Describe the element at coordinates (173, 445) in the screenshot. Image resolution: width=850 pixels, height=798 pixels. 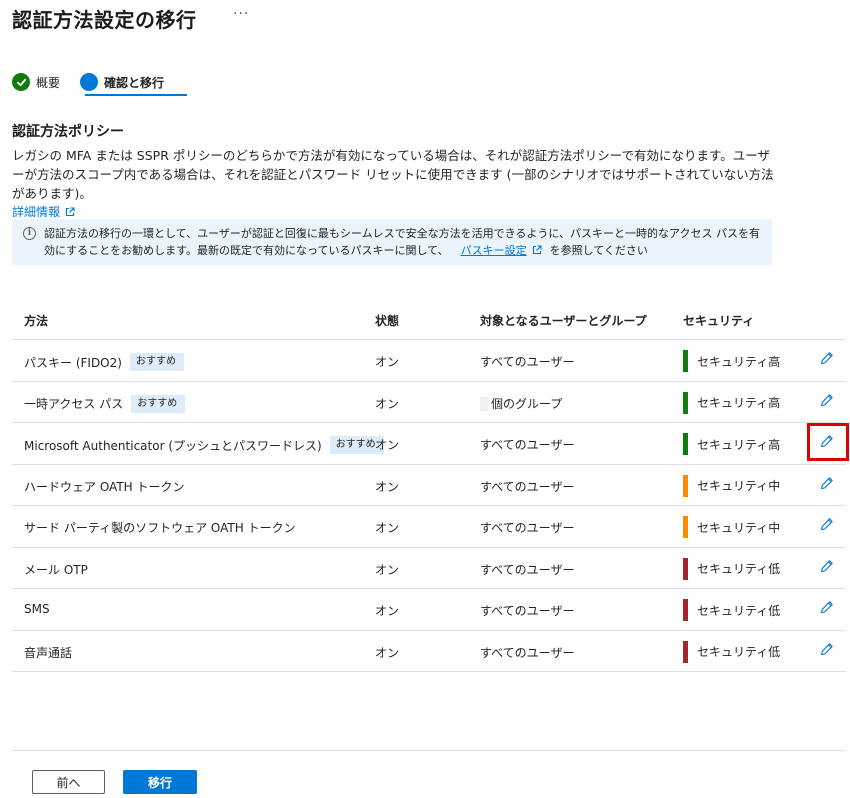
I see `method-name: Microsoft Authenticator (プッシュとパスワードレス)` at that location.